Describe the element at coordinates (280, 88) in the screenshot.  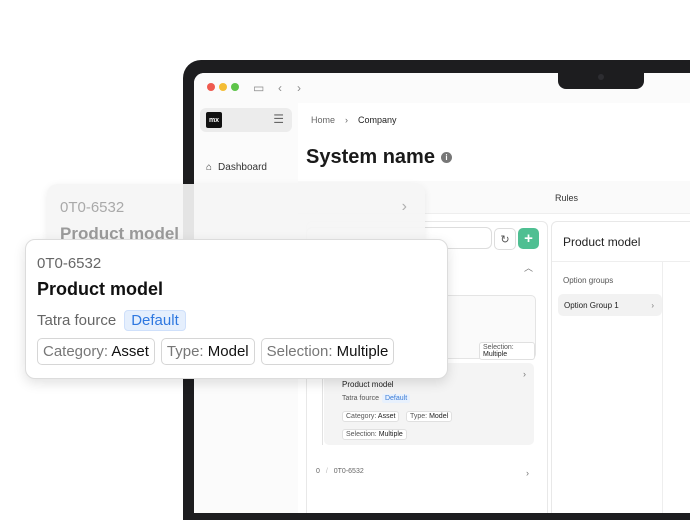
I see `back-arrow-icon: ‹` at that location.